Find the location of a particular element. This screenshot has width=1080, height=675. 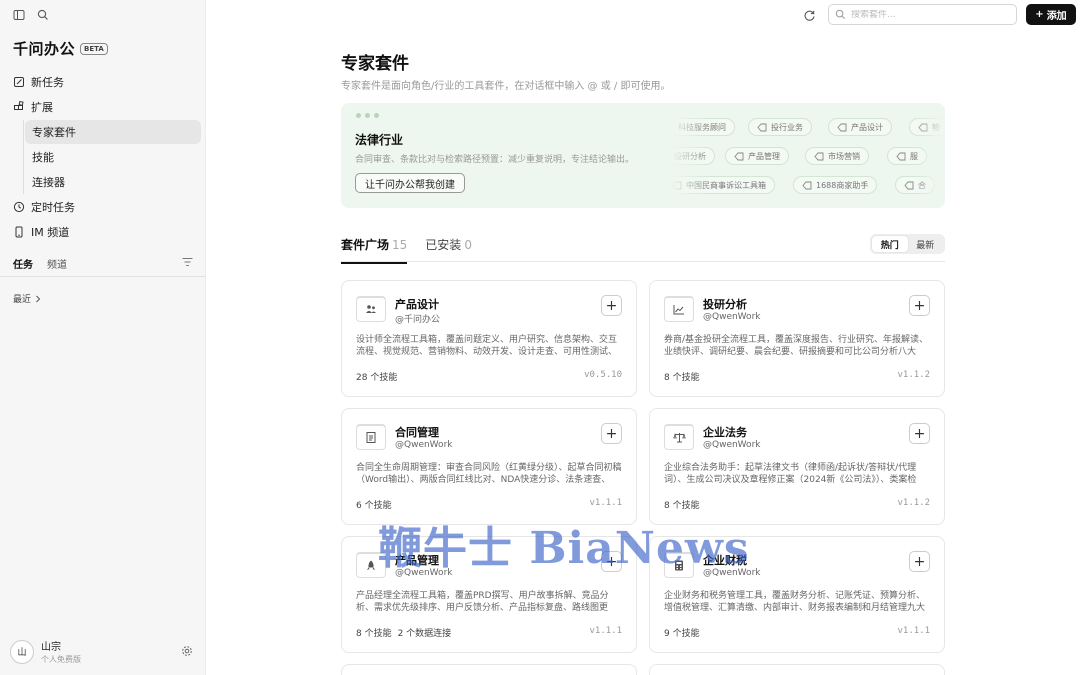

sidebar-toggle-icon is located at coordinates (19, 15).